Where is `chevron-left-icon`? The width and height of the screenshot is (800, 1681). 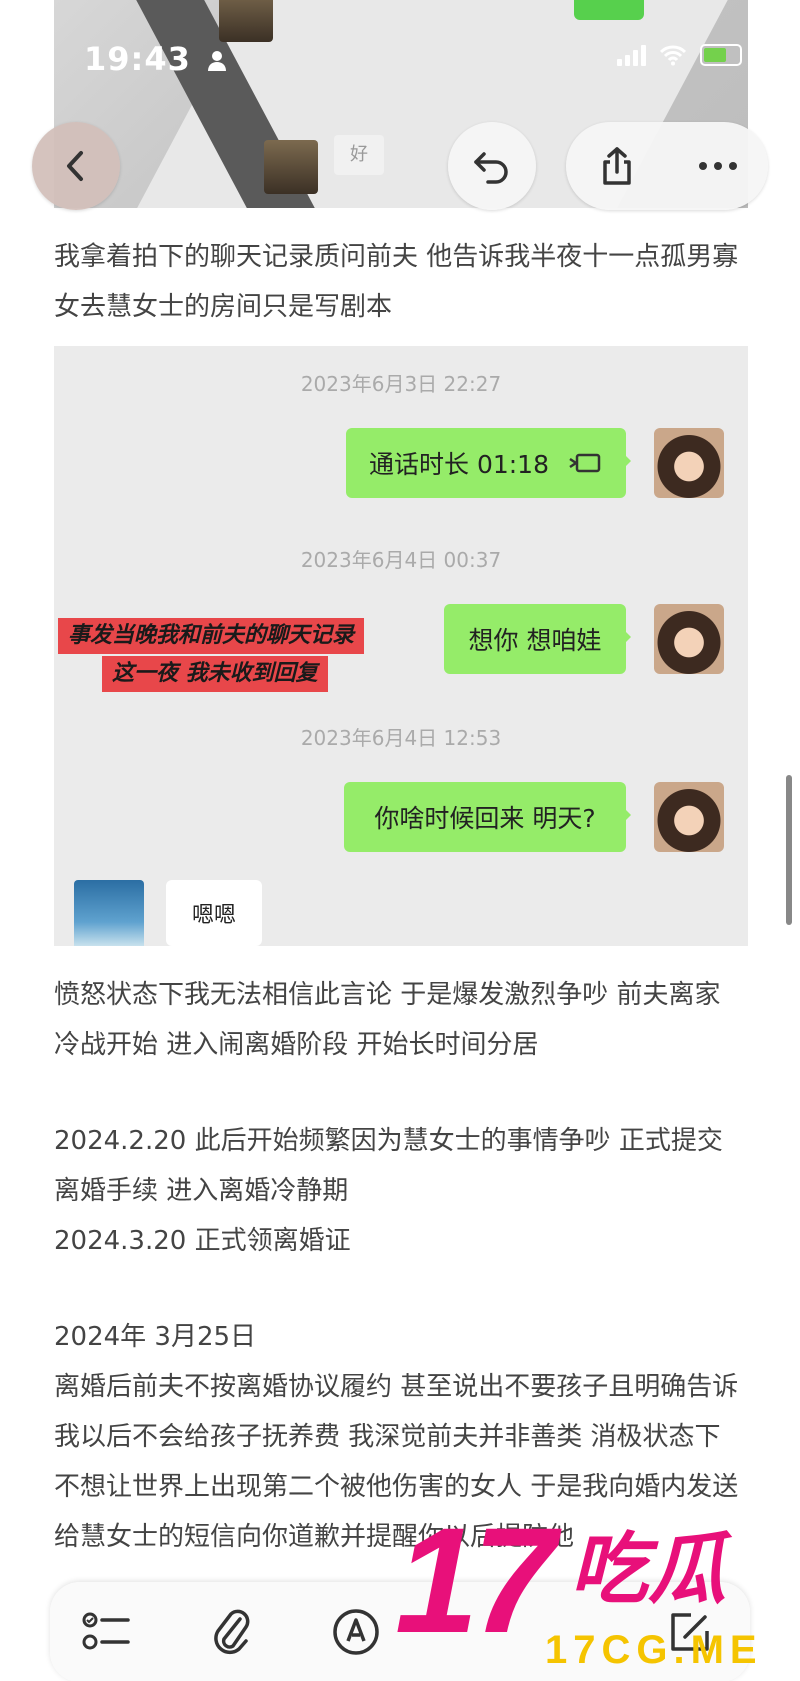 chevron-left-icon is located at coordinates (75, 166).